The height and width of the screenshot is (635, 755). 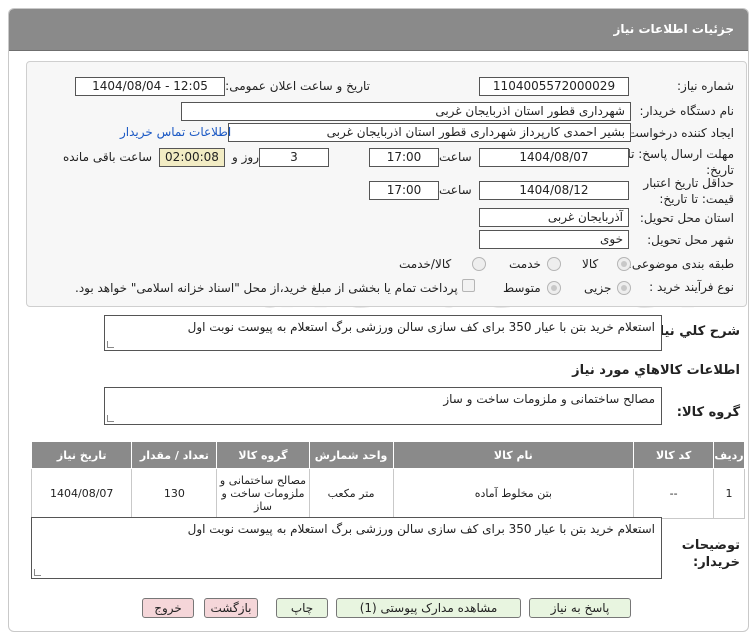 What do you see at coordinates (404, 157) in the screenshot?
I see `reply-time-field: 17:00` at bounding box center [404, 157].